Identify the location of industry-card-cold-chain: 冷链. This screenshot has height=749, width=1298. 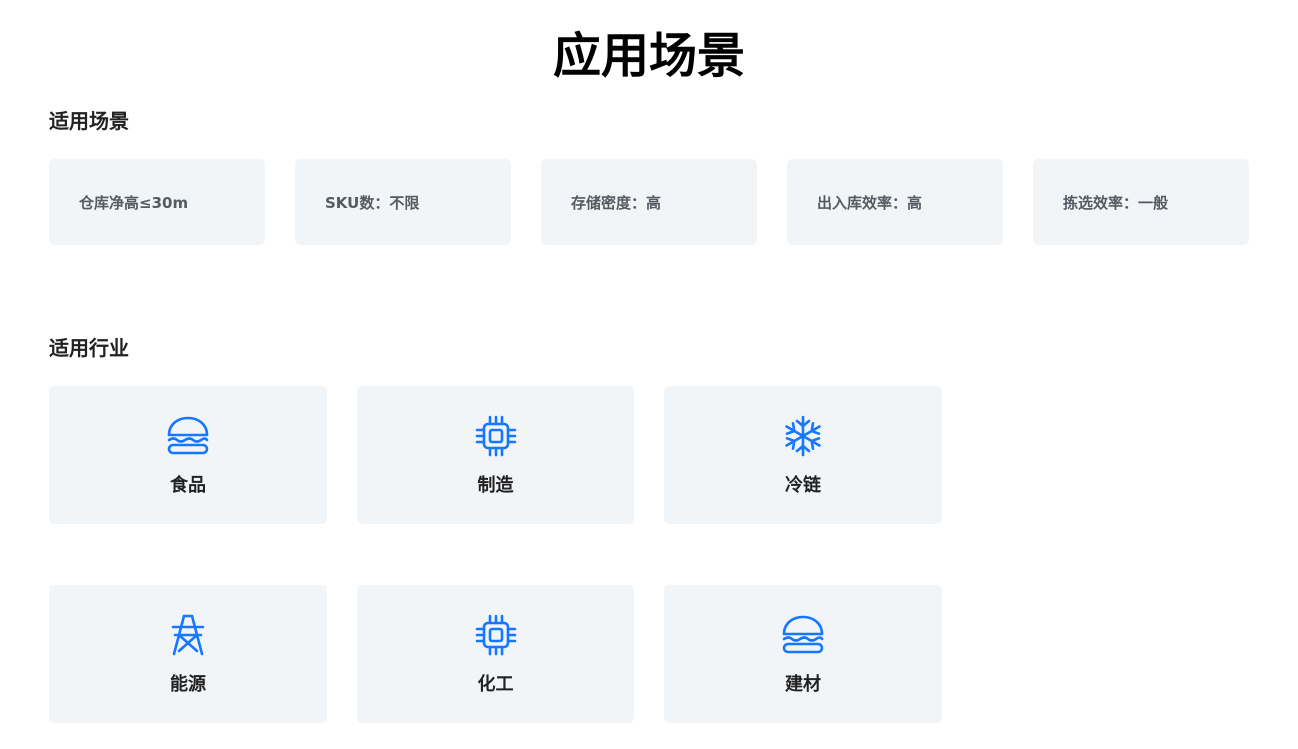
(803, 455).